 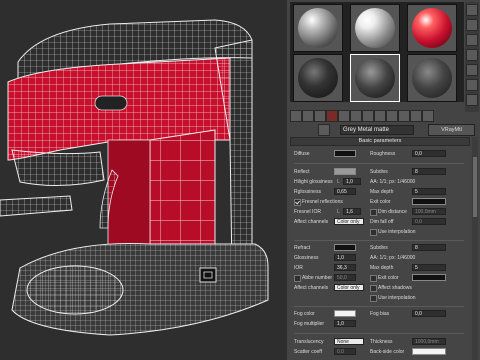 I want to click on video-check-icon, so click(x=472, y=70).